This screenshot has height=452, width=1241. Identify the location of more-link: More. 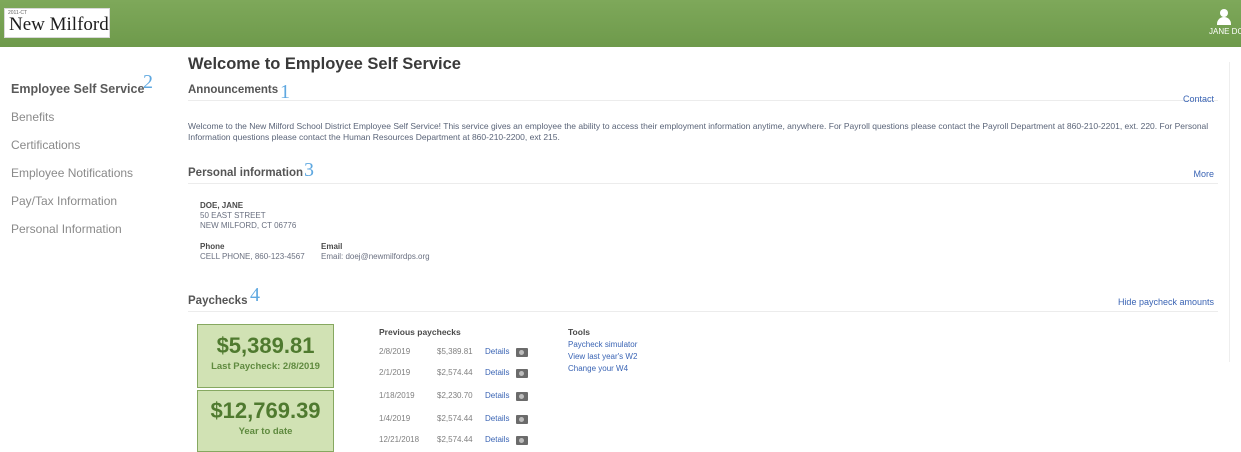
(1203, 174).